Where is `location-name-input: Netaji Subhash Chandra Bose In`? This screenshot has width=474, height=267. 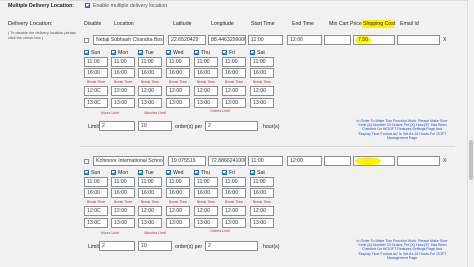 location-name-input: Netaji Subhash Chandra Bose In is located at coordinates (128, 40).